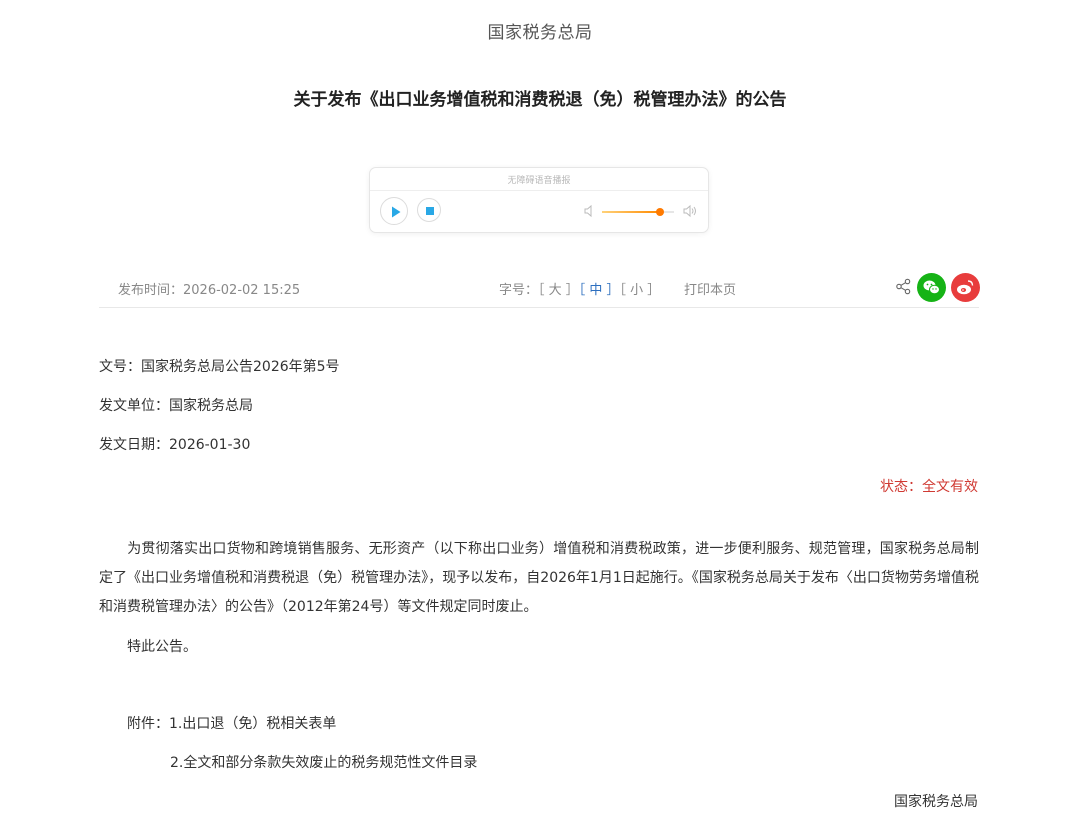 The image size is (1080, 823). I want to click on print-link: 打印本页, so click(710, 288).